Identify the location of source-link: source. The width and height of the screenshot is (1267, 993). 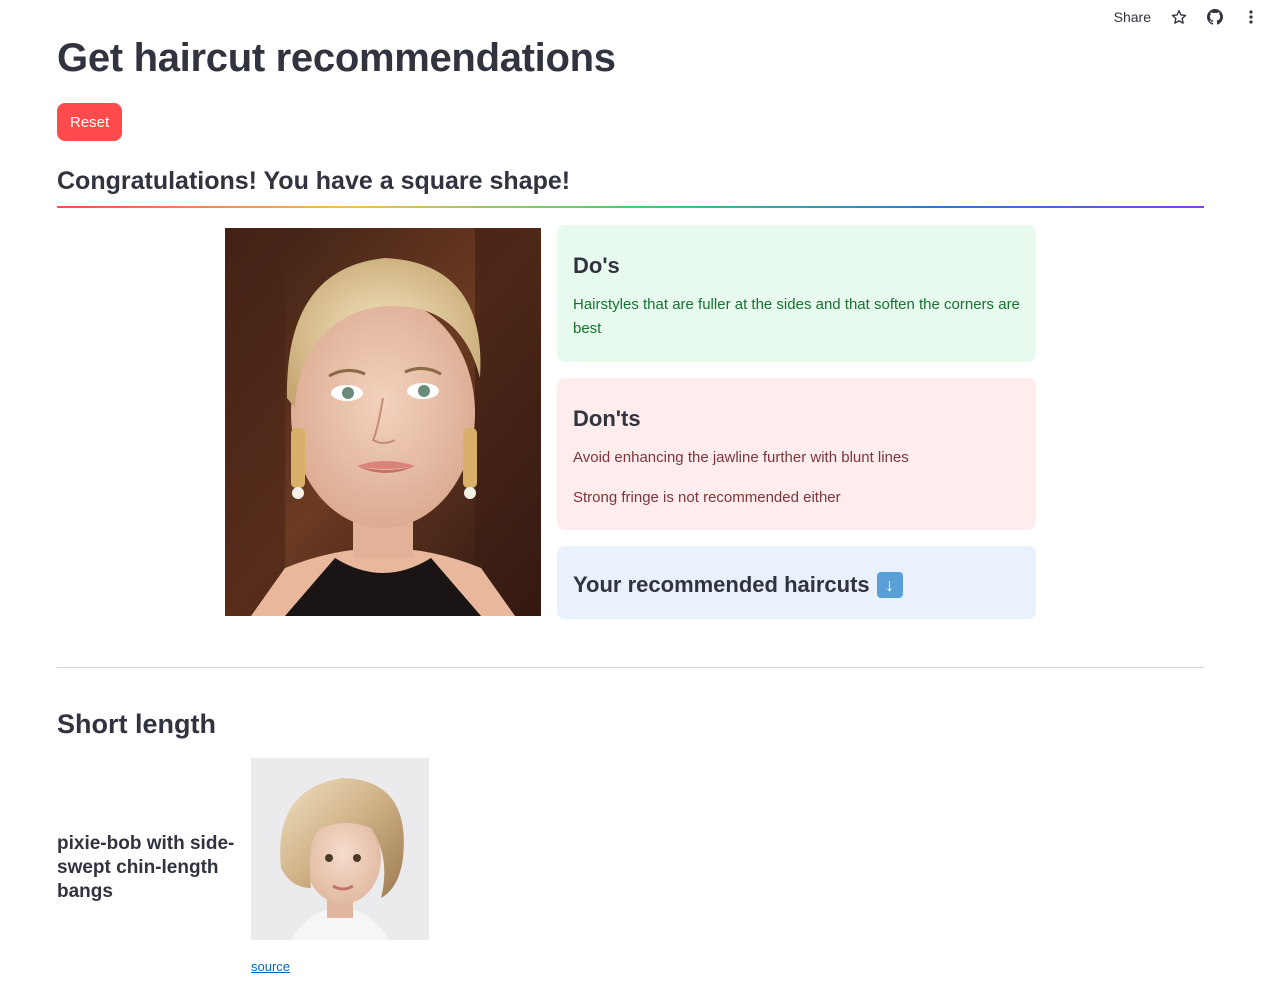
(270, 966).